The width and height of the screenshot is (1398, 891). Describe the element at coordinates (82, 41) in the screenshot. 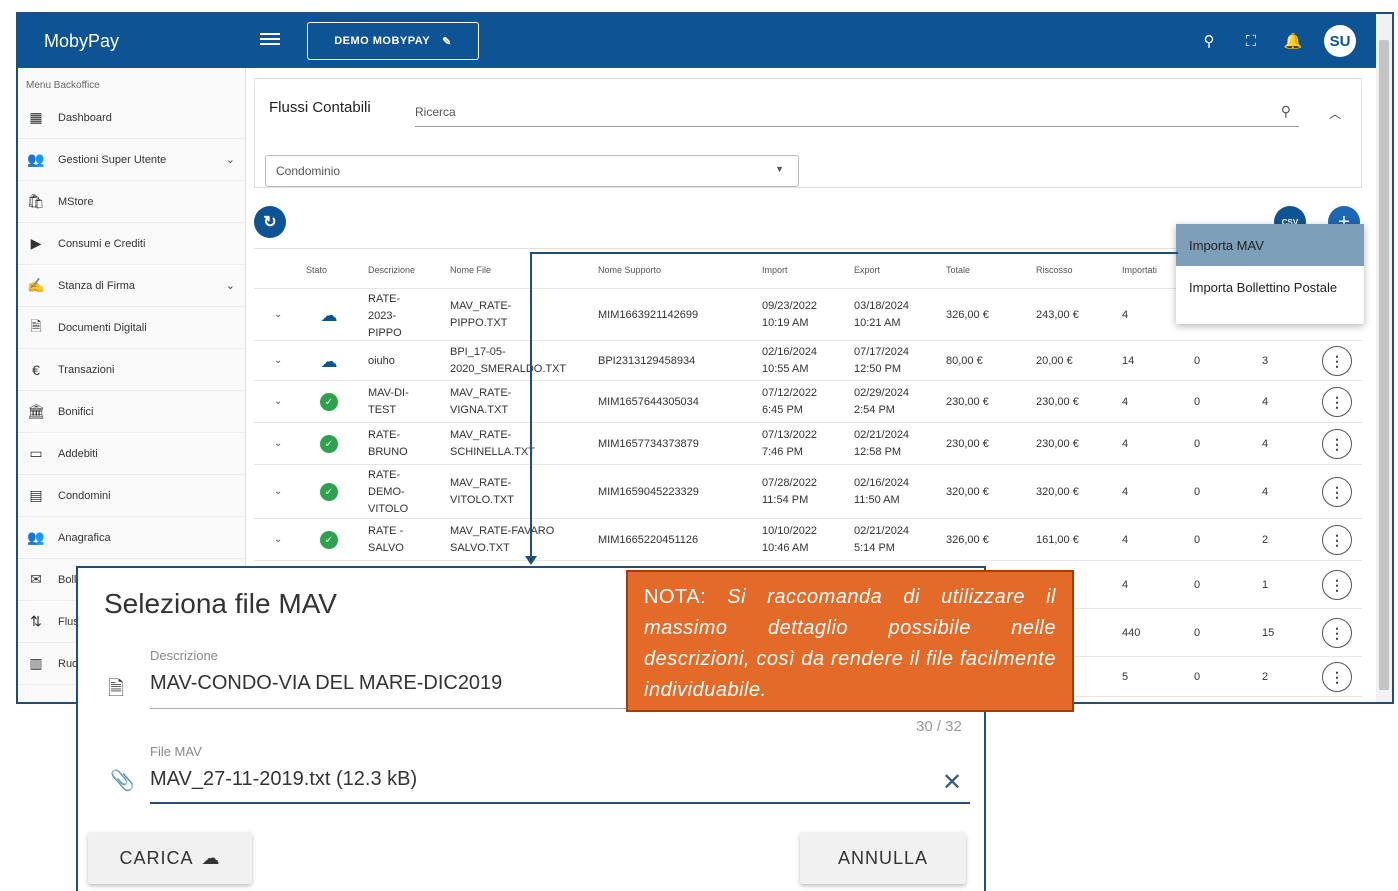

I see `brand-logo: MobyPay` at that location.